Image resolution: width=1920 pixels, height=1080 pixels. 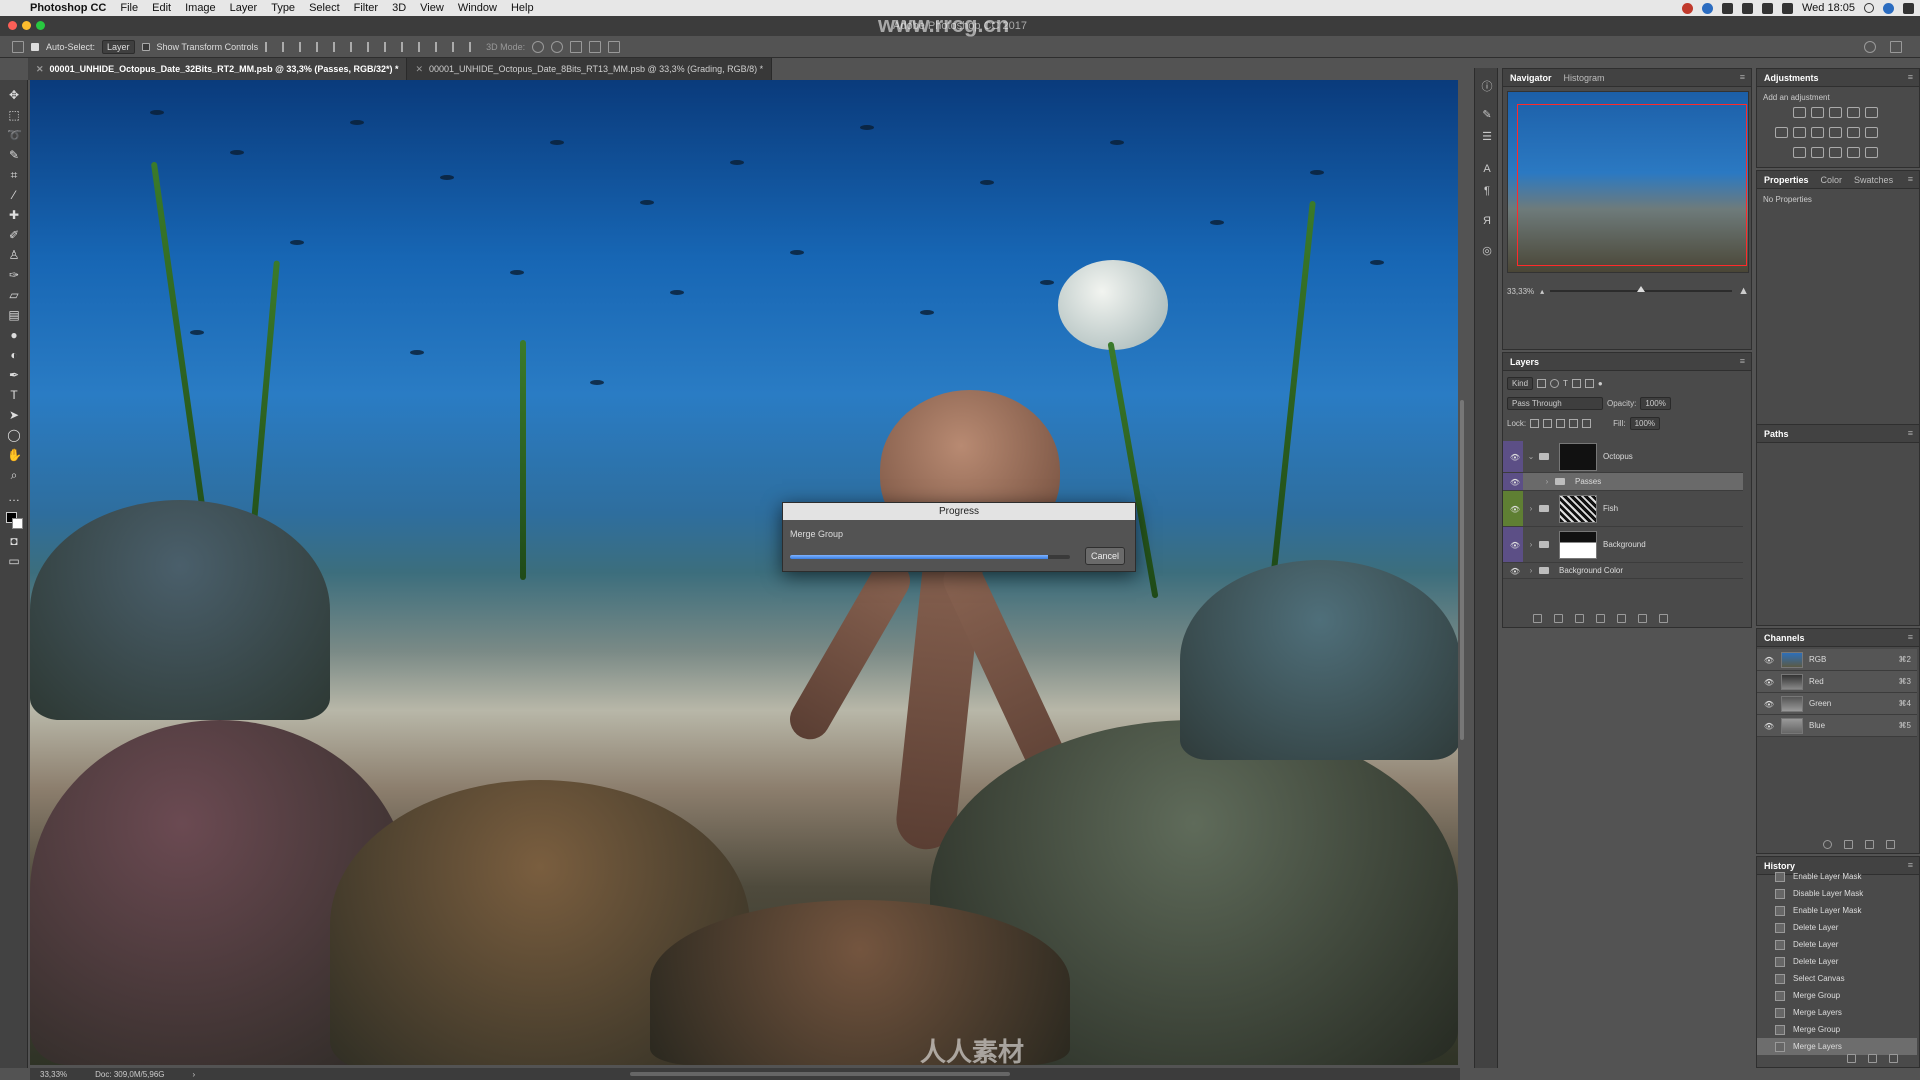 I want to click on adjustment-layer-icon, so click(x=1600, y=618).